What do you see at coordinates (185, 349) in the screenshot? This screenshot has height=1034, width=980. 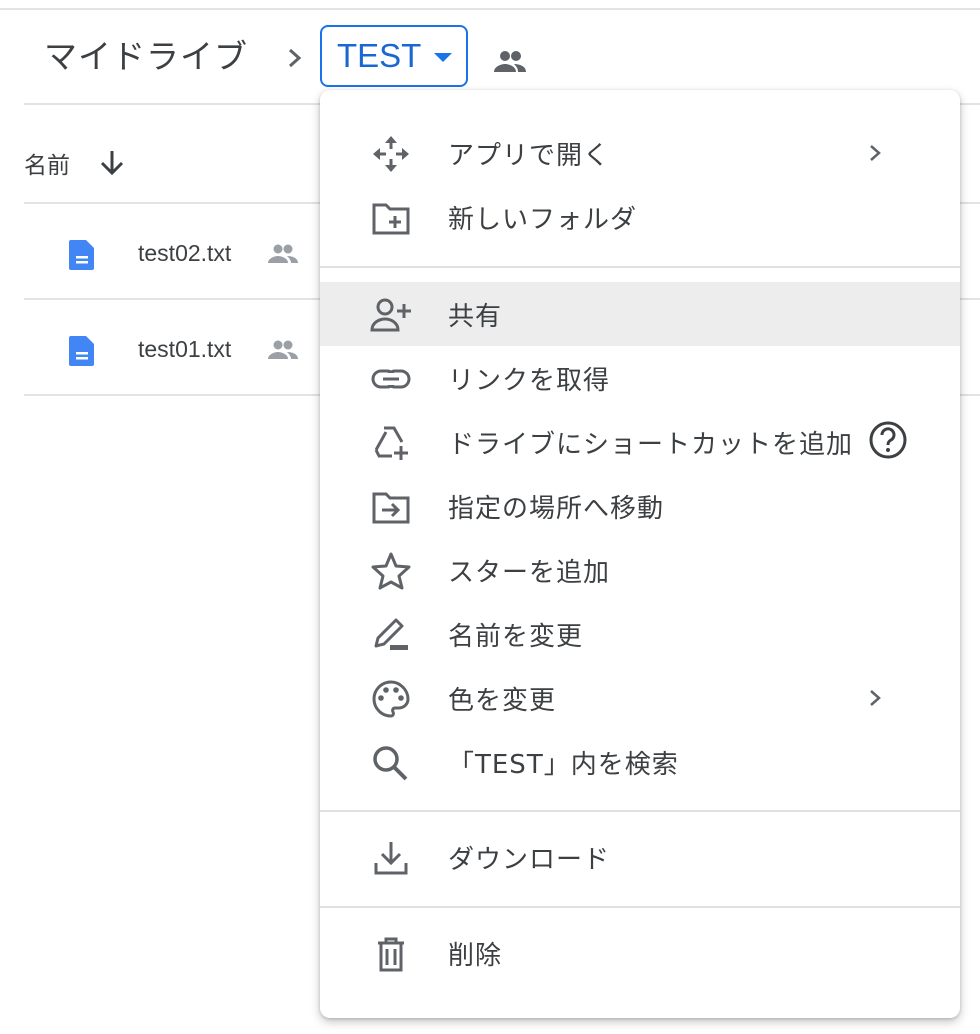 I see `file-name: test01.txt` at bounding box center [185, 349].